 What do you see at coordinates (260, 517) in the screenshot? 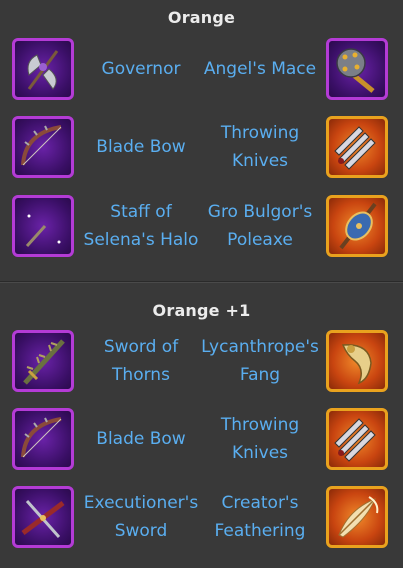
I see `item-name-right: Creator's Feathering` at bounding box center [260, 517].